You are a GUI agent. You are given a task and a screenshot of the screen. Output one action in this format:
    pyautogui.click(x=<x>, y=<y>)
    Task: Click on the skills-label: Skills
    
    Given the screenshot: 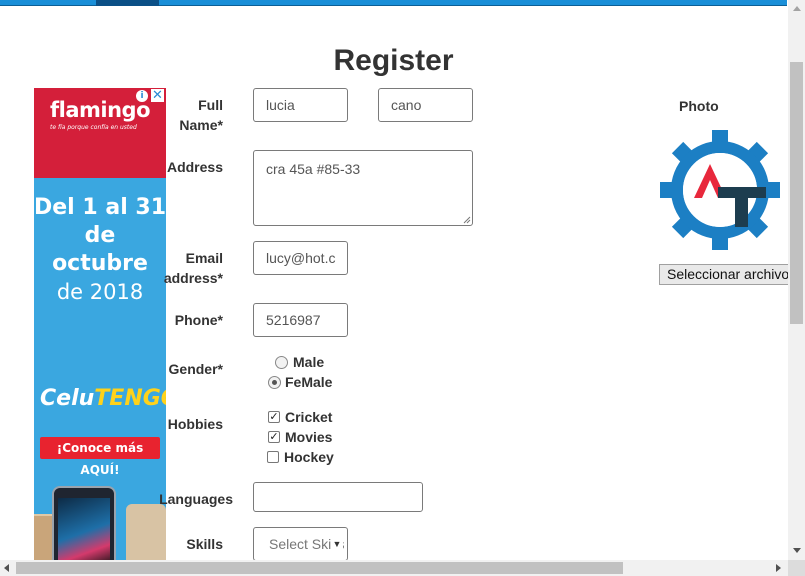 What is the action you would take?
    pyautogui.click(x=204, y=544)
    